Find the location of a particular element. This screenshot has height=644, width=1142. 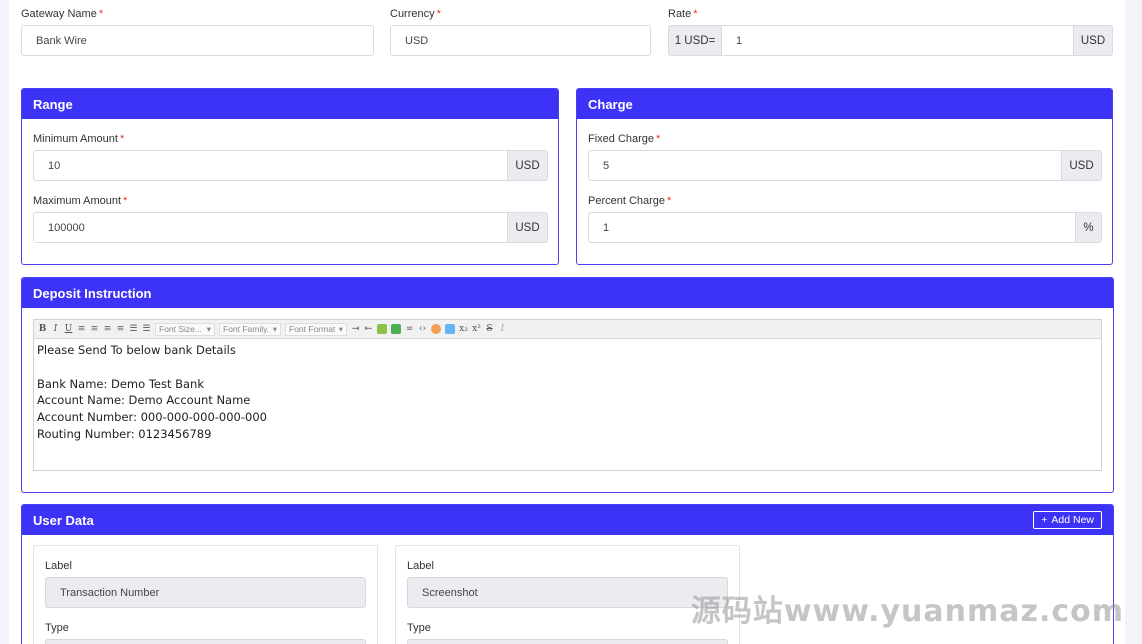

fixed-charge-label: Fixed Charge * is located at coordinates (624, 139).